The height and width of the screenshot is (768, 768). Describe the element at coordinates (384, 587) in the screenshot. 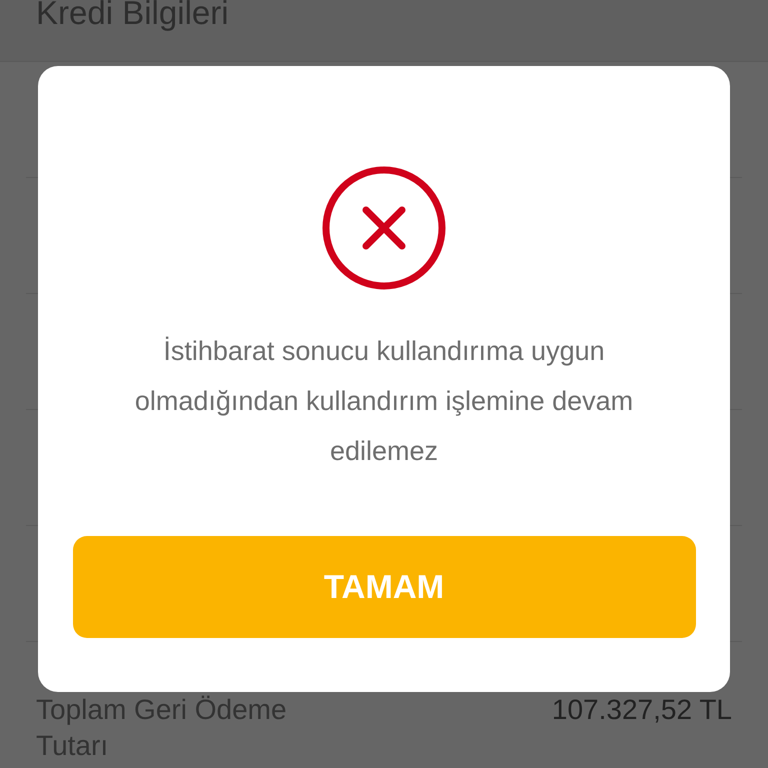

I see `ok-button: TAMAM` at that location.